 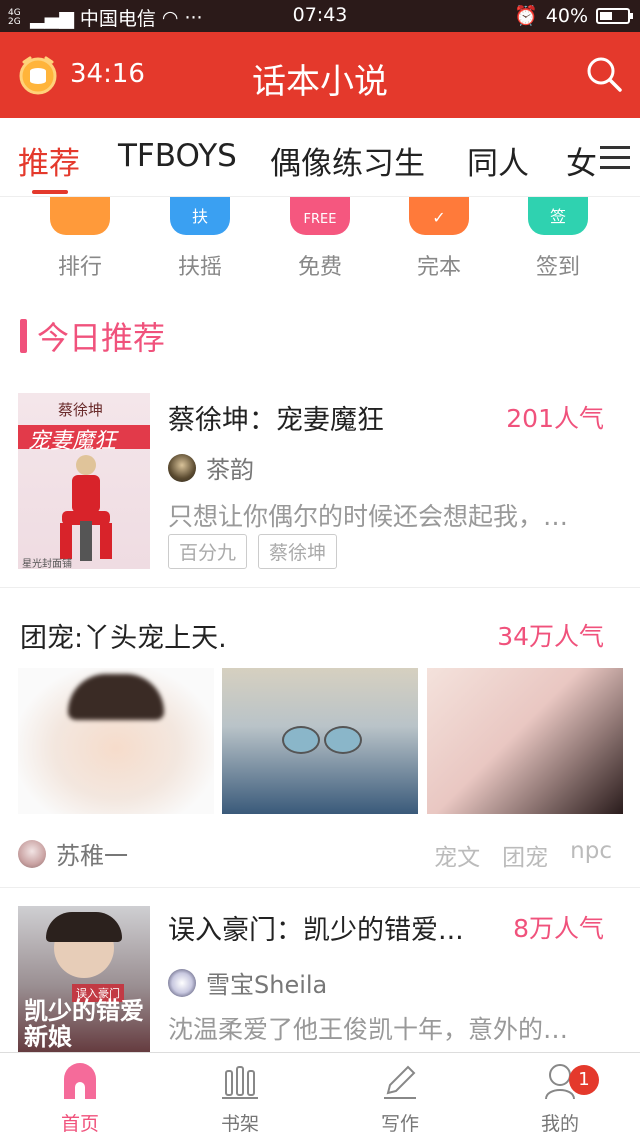 What do you see at coordinates (566, 15) in the screenshot?
I see `battery-percent: 40%` at bounding box center [566, 15].